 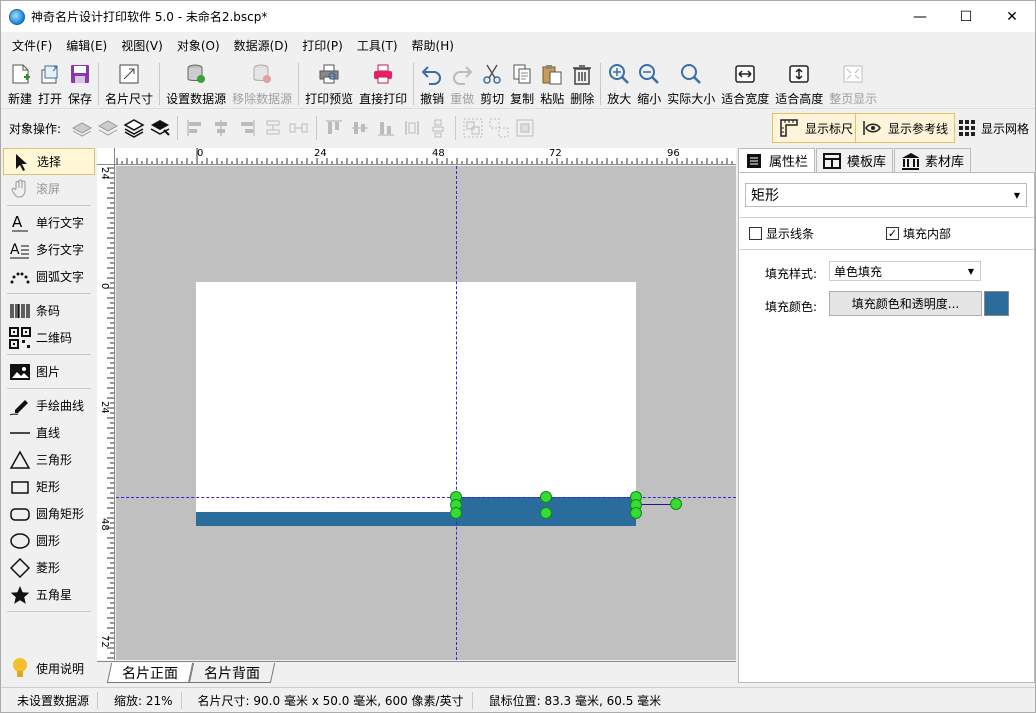 What do you see at coordinates (49, 337) in the screenshot?
I see `tool-qrcode: 二维码` at bounding box center [49, 337].